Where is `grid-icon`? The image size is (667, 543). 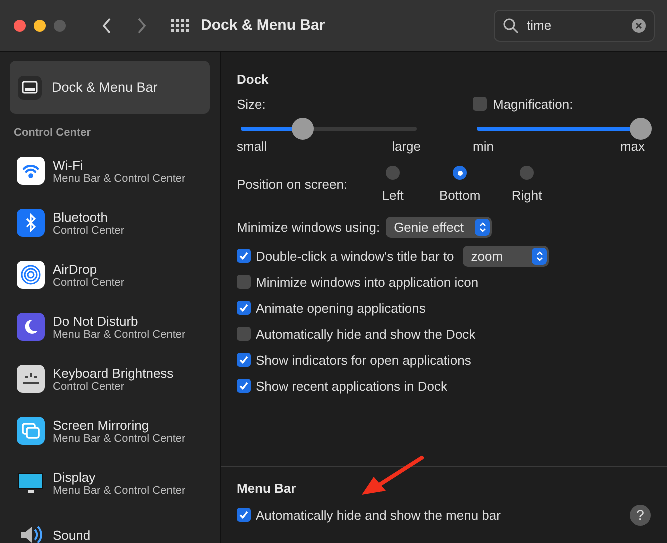 grid-icon is located at coordinates (180, 25).